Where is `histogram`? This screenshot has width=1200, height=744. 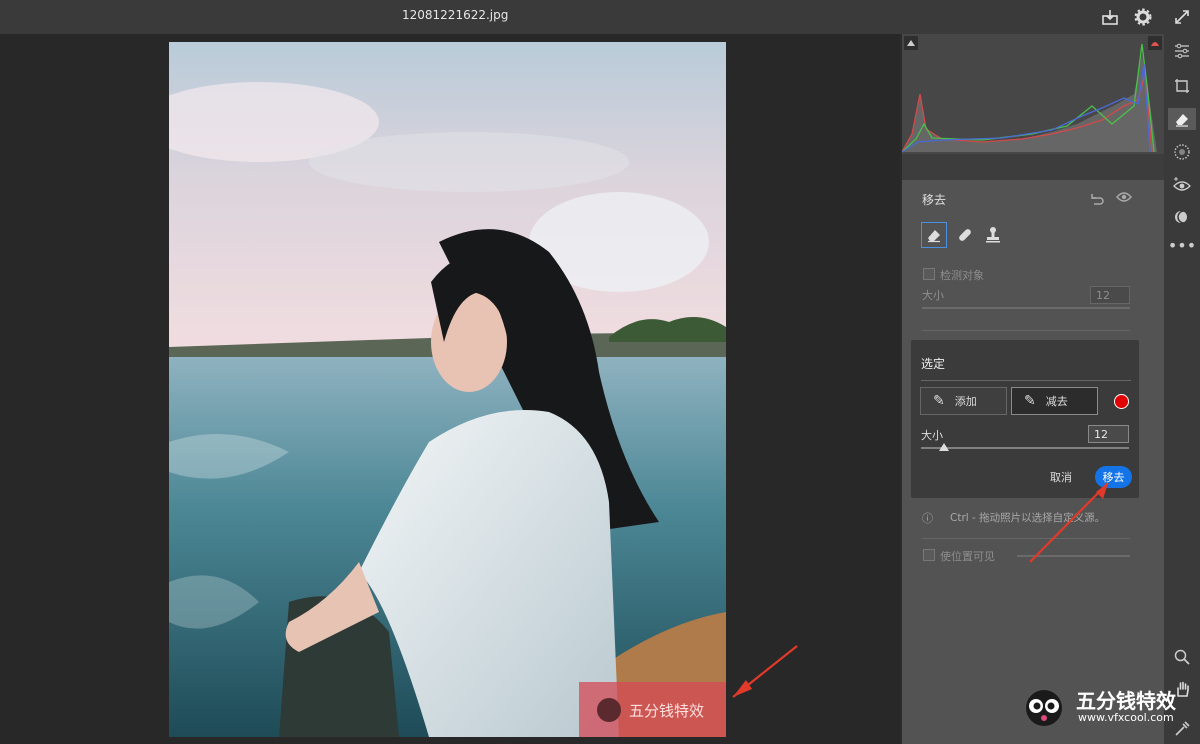
histogram is located at coordinates (1032, 94).